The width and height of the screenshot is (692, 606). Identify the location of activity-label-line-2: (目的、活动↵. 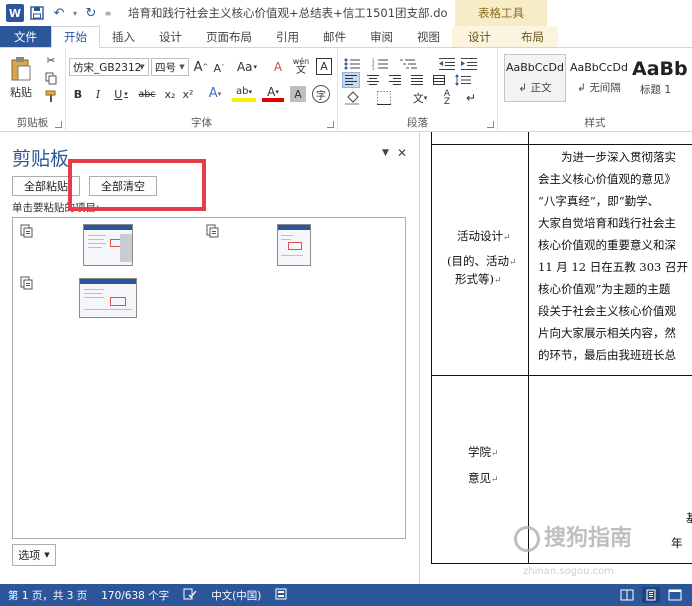
(482, 261).